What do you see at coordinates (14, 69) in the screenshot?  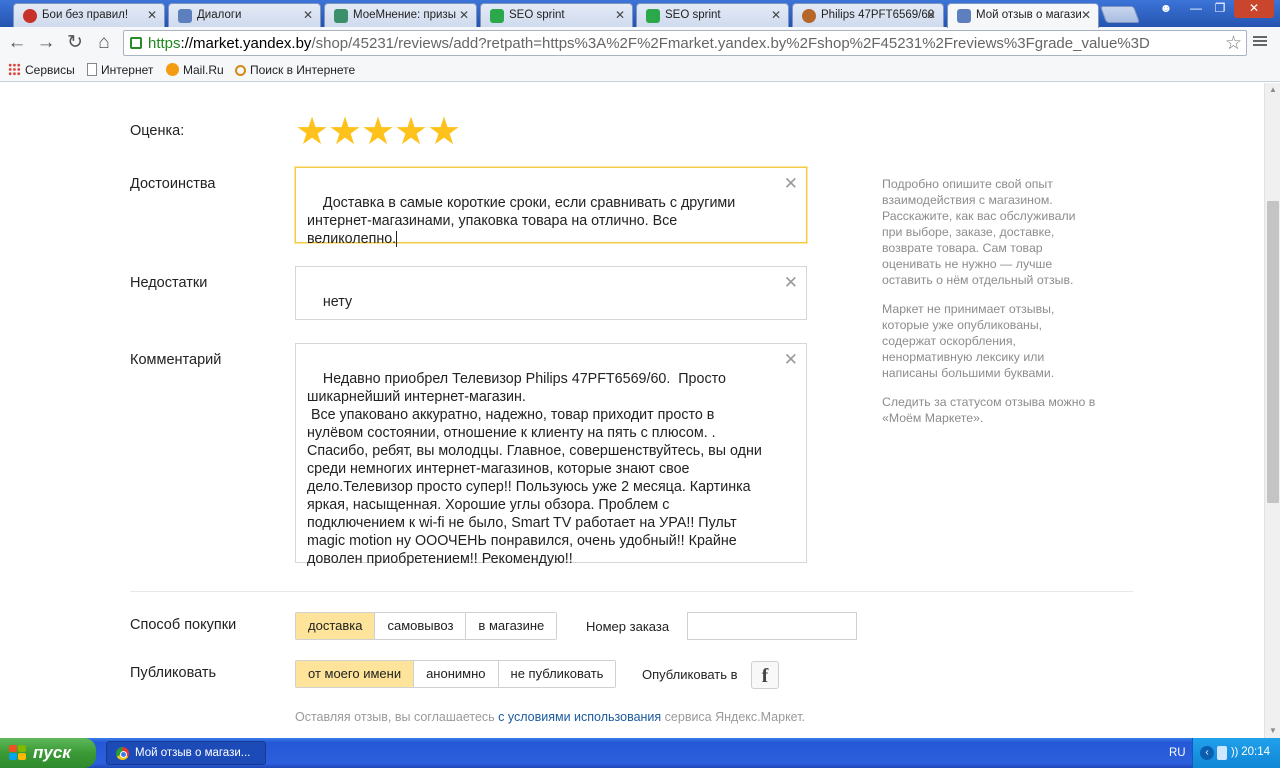 I see `apps-grid-icon` at bounding box center [14, 69].